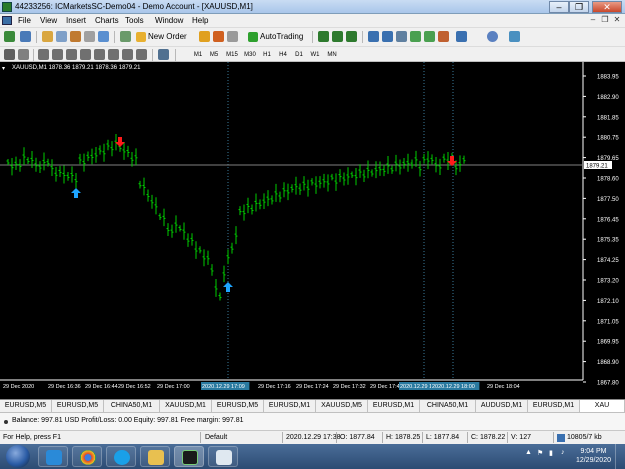 The height and width of the screenshot is (469, 625). What do you see at coordinates (85, 54) in the screenshot?
I see `channel-icon` at bounding box center [85, 54].